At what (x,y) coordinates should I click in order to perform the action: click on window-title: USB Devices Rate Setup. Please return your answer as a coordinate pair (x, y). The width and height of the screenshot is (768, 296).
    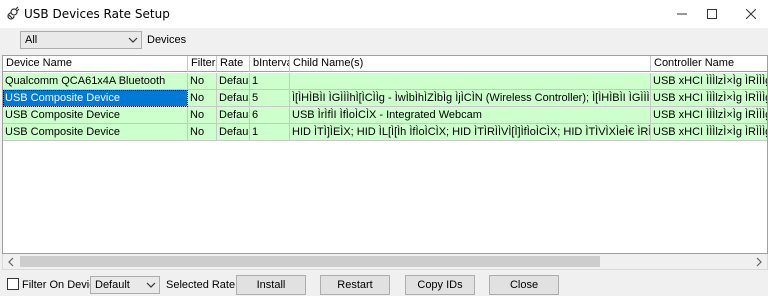
    Looking at the image, I should click on (97, 14).